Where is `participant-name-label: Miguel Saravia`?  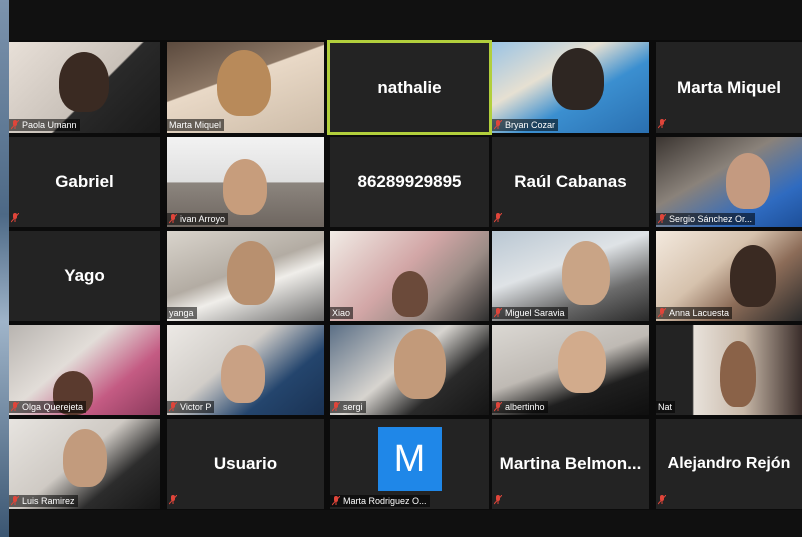
participant-name-label: Miguel Saravia is located at coordinates (530, 313).